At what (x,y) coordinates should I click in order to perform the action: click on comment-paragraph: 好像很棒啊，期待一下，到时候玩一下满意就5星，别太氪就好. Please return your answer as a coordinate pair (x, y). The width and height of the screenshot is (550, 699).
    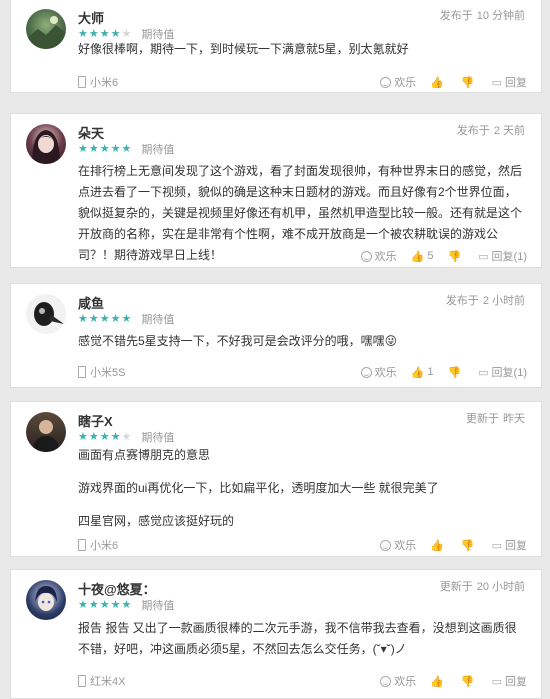
    Looking at the image, I should click on (243, 49).